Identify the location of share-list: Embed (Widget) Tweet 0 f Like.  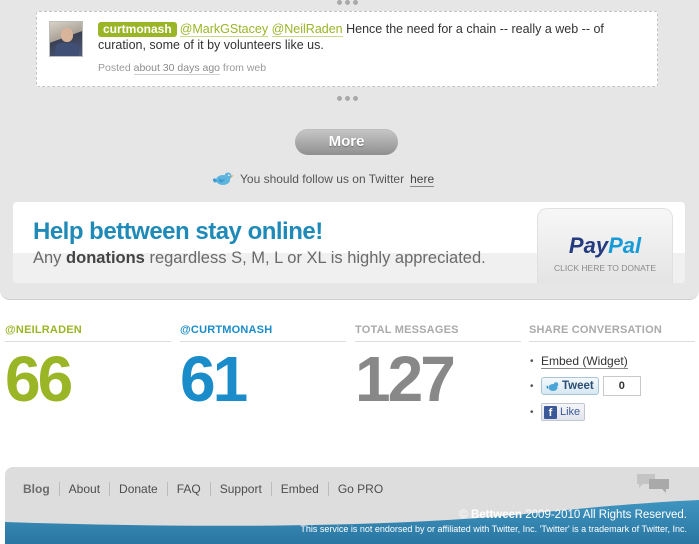
(612, 387).